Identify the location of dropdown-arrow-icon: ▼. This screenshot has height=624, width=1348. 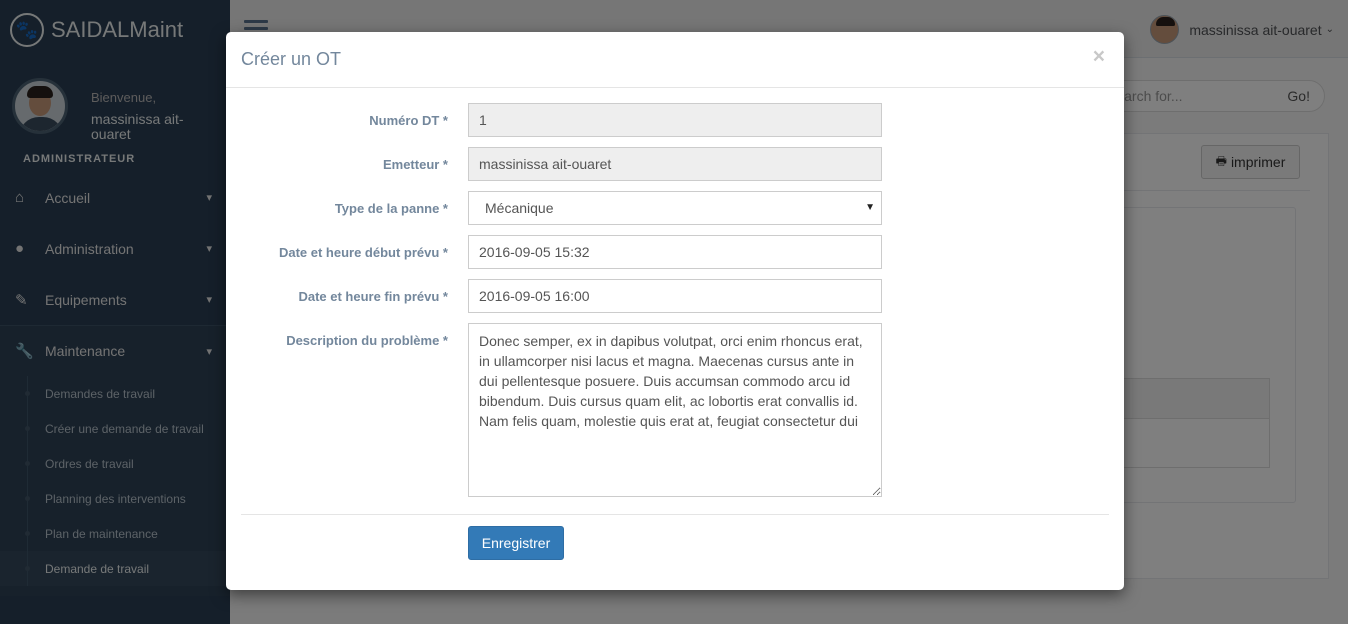
(870, 207).